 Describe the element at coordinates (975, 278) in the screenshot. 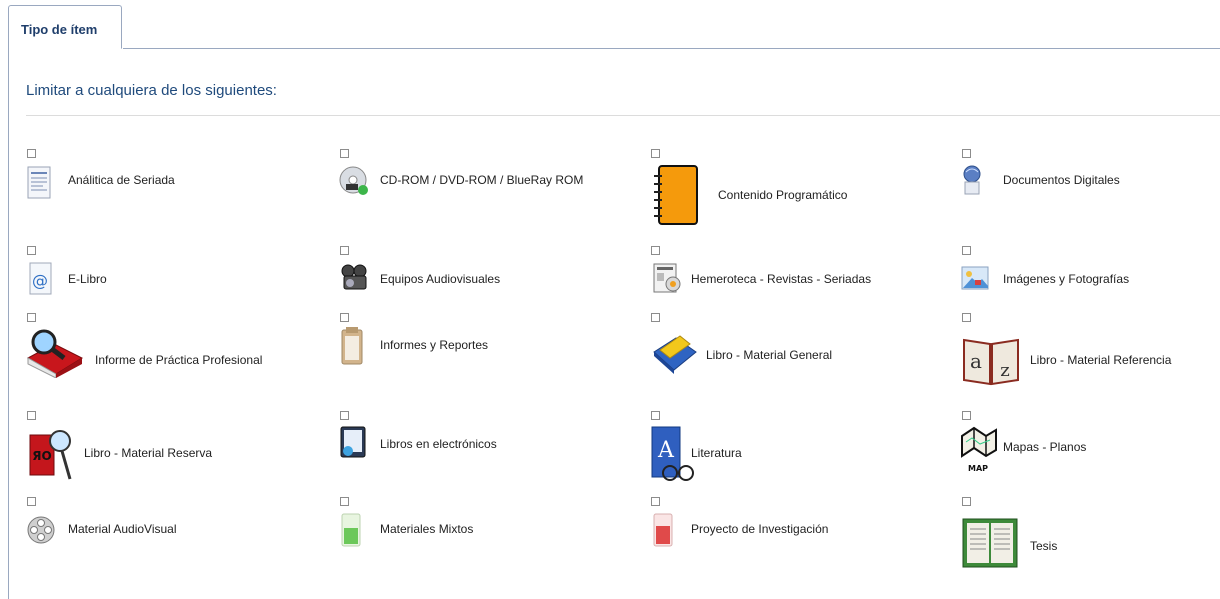

I see `picture-icon` at that location.